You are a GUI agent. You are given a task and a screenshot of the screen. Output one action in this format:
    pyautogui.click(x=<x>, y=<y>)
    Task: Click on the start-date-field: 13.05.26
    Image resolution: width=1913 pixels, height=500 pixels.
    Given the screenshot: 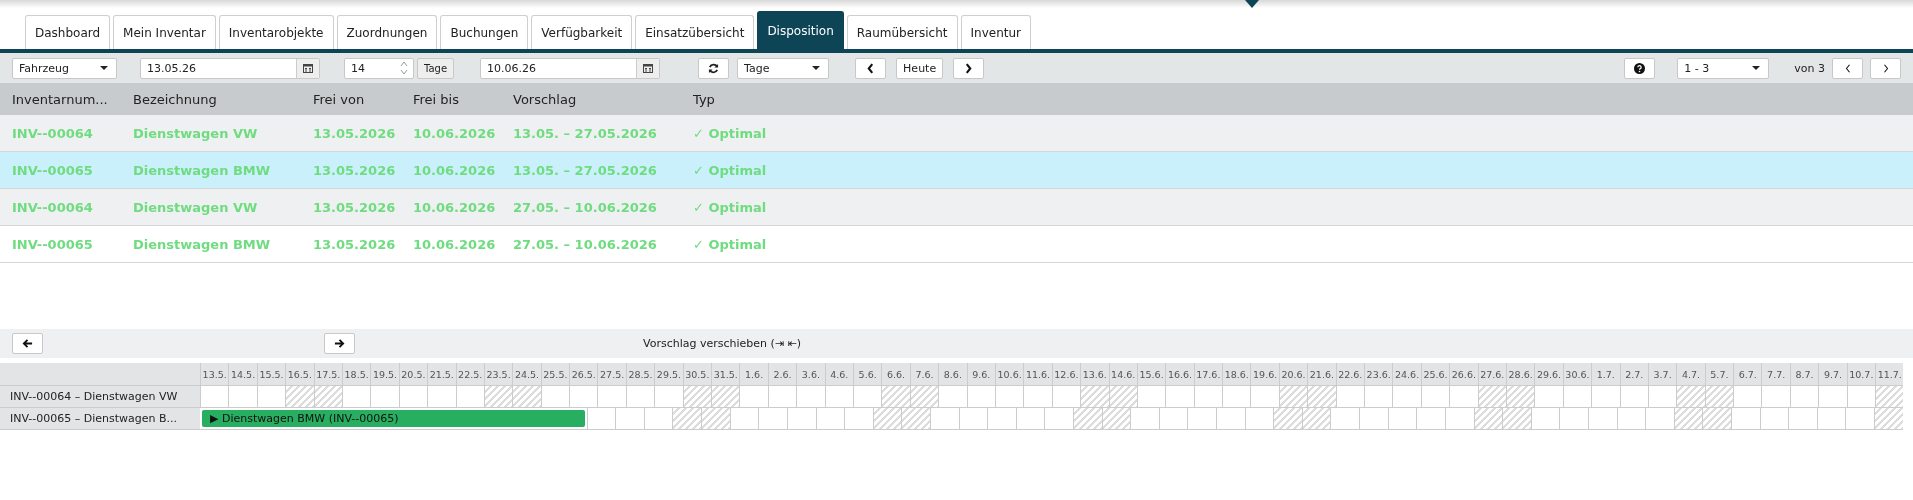 What is the action you would take?
    pyautogui.click(x=230, y=68)
    